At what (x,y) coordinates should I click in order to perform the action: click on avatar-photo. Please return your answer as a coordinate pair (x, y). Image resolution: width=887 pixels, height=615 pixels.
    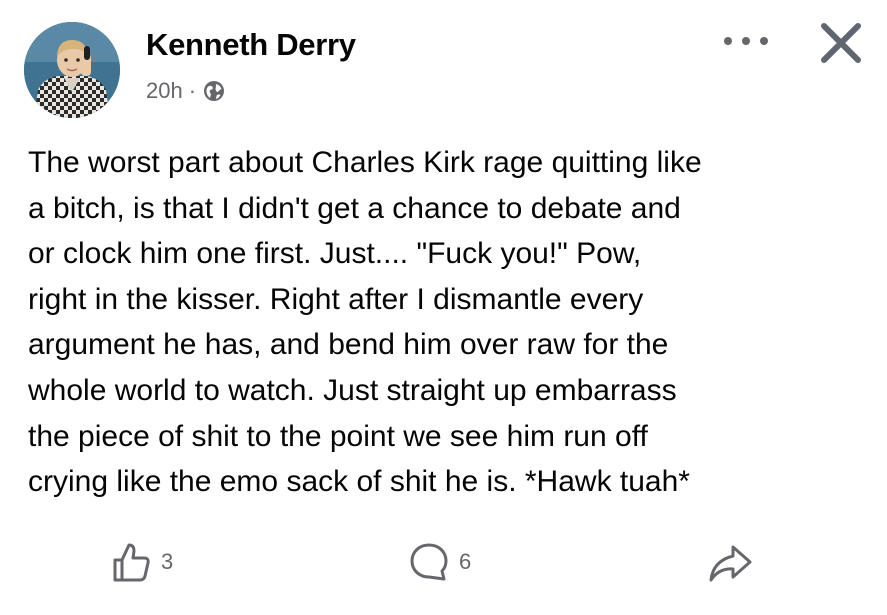
    Looking at the image, I should click on (72, 70).